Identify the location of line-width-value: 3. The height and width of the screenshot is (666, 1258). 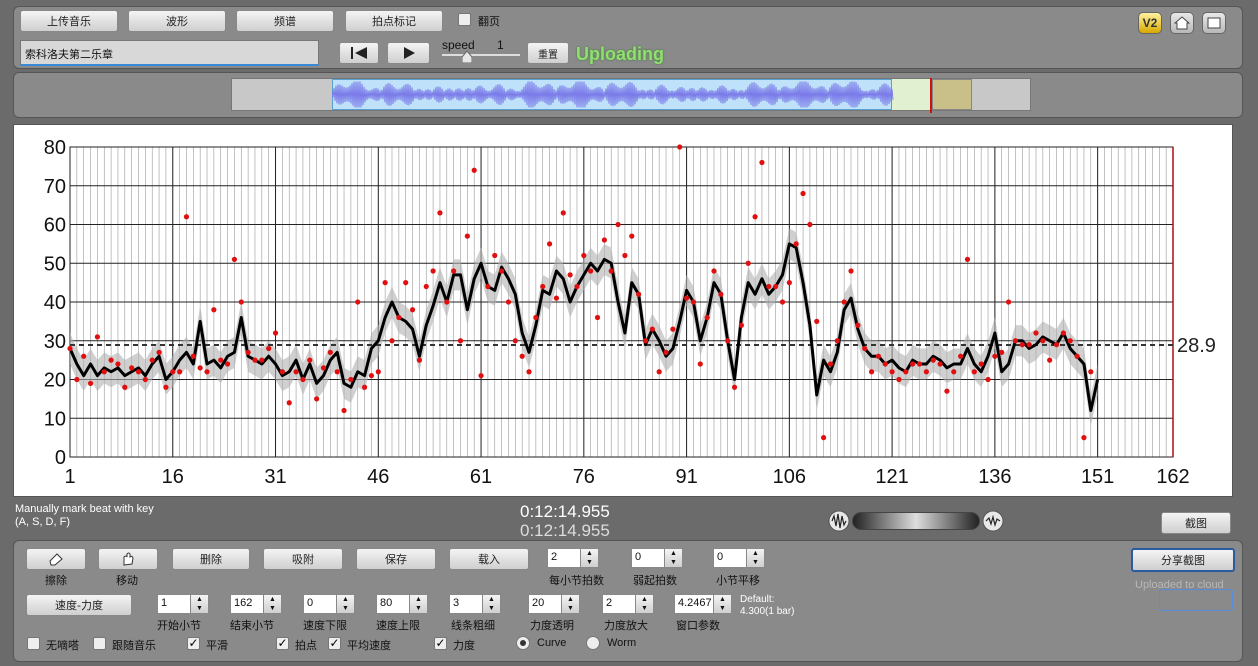
(456, 603).